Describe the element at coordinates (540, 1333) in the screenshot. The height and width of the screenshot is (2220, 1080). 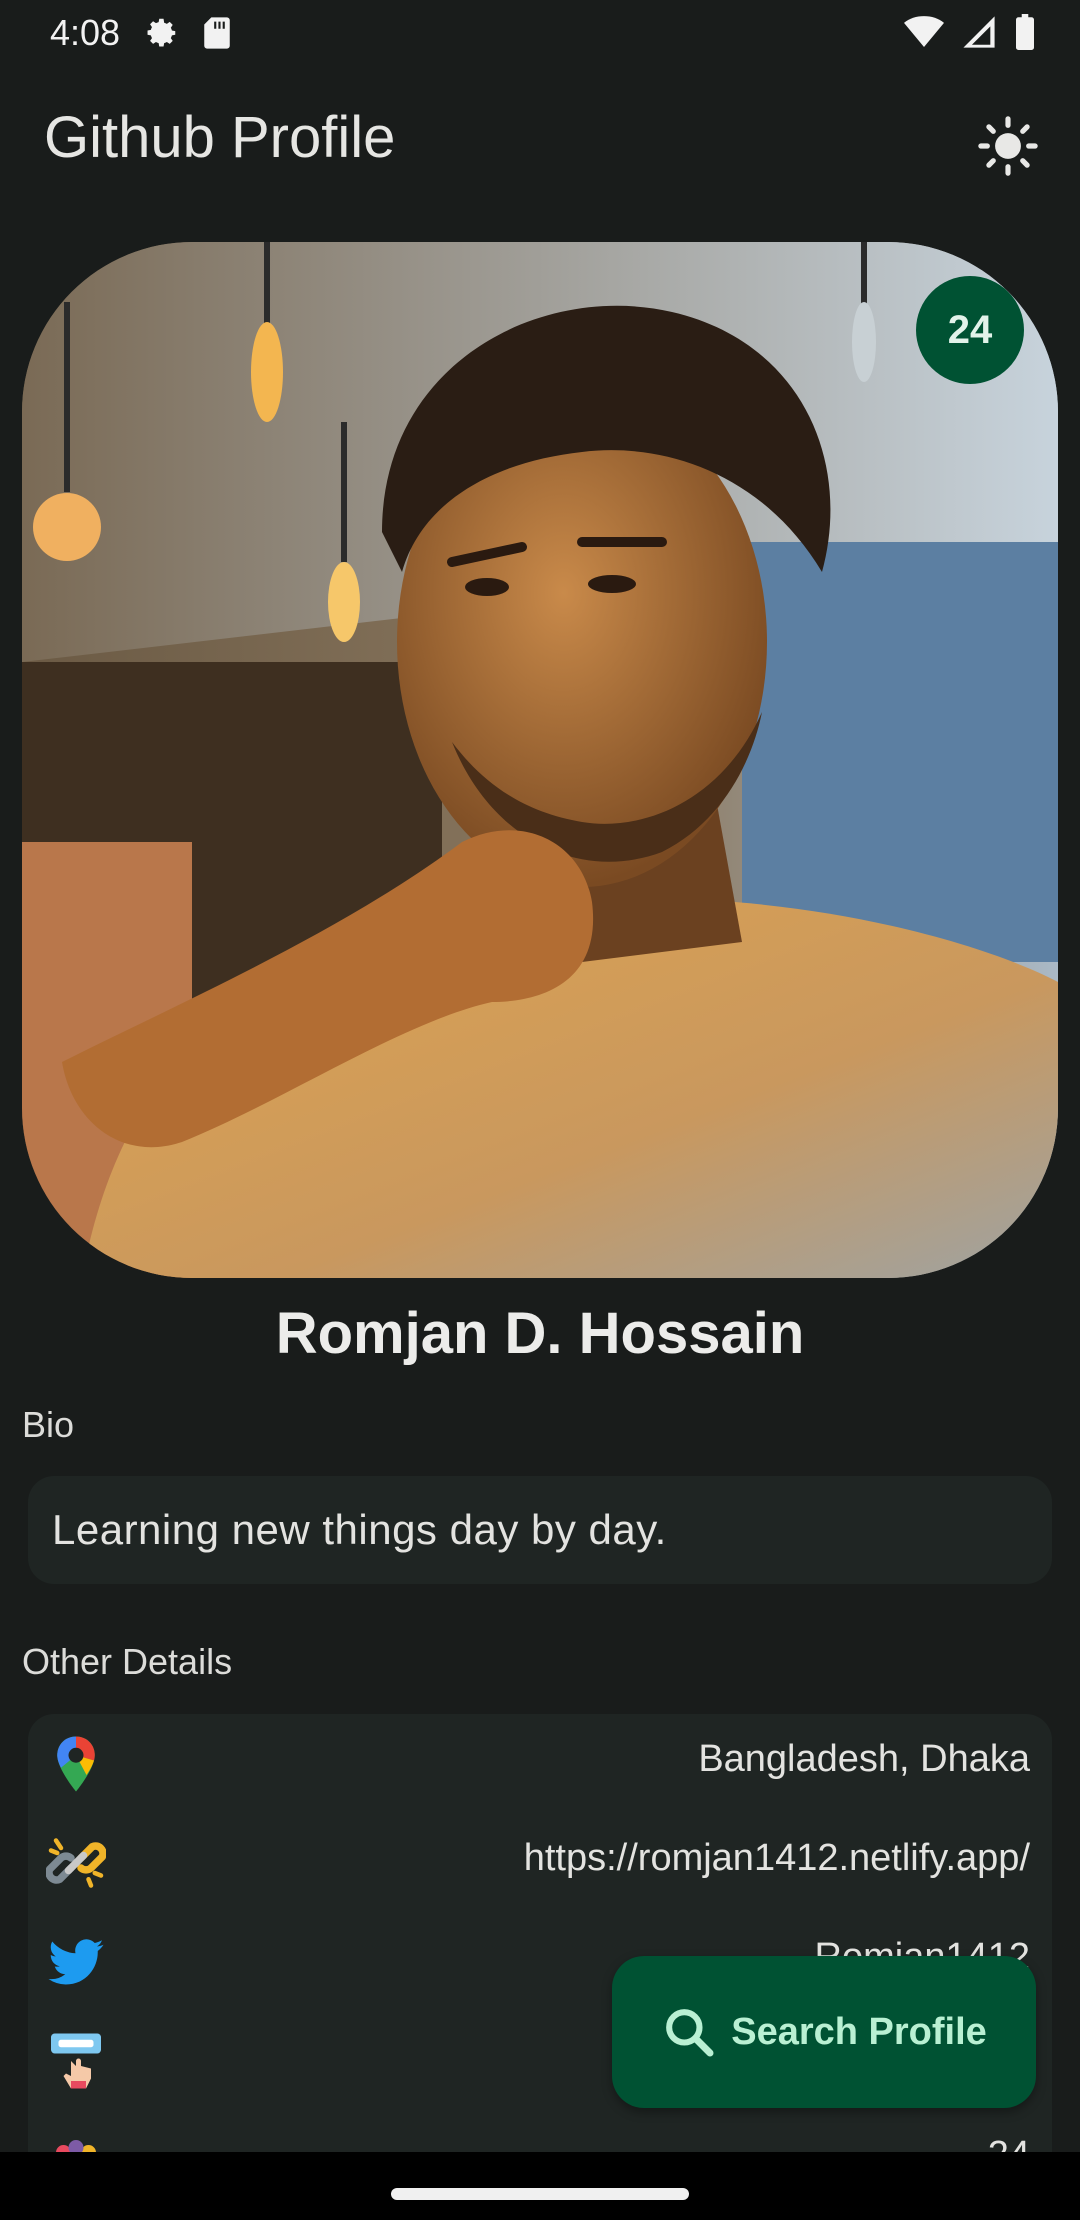
I see `profile-name: Romjan D. Hossain` at that location.